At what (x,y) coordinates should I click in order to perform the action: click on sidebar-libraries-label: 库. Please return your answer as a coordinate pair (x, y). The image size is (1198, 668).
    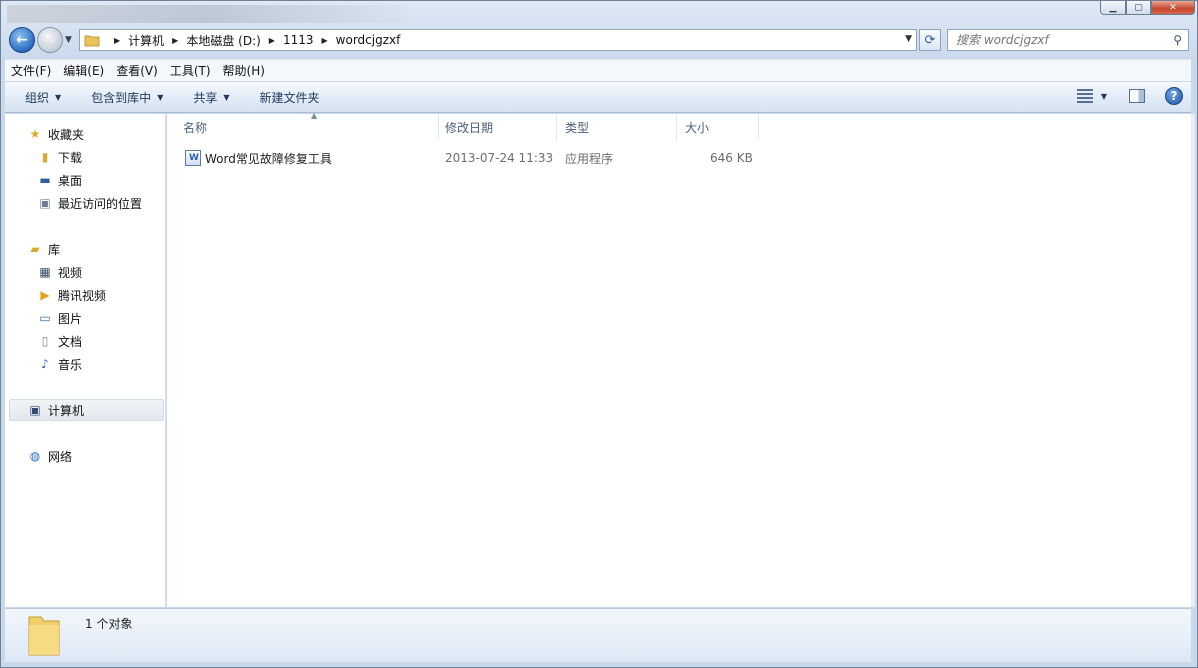
    Looking at the image, I should click on (54, 249).